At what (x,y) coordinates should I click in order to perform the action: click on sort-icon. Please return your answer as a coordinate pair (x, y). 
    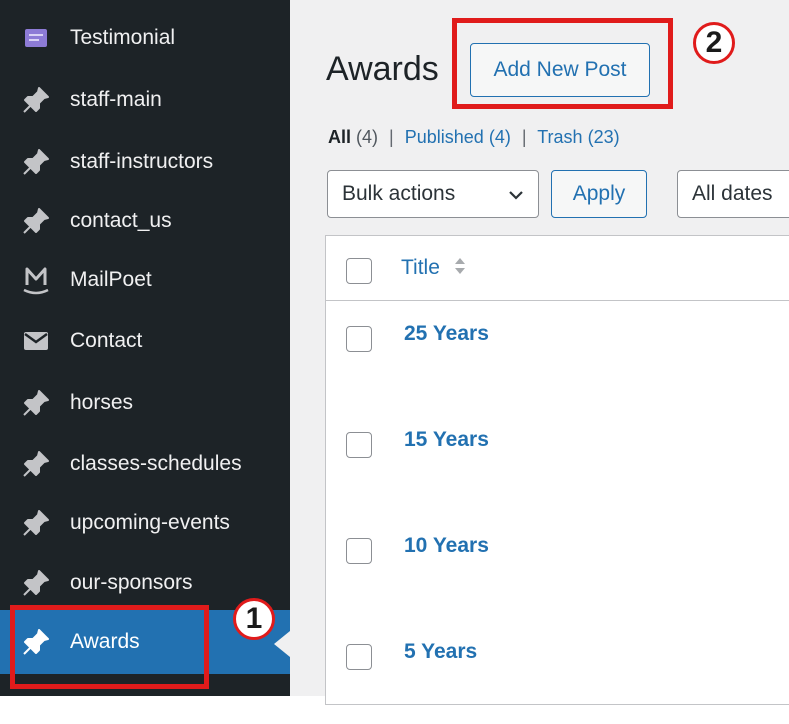
    Looking at the image, I should click on (460, 268).